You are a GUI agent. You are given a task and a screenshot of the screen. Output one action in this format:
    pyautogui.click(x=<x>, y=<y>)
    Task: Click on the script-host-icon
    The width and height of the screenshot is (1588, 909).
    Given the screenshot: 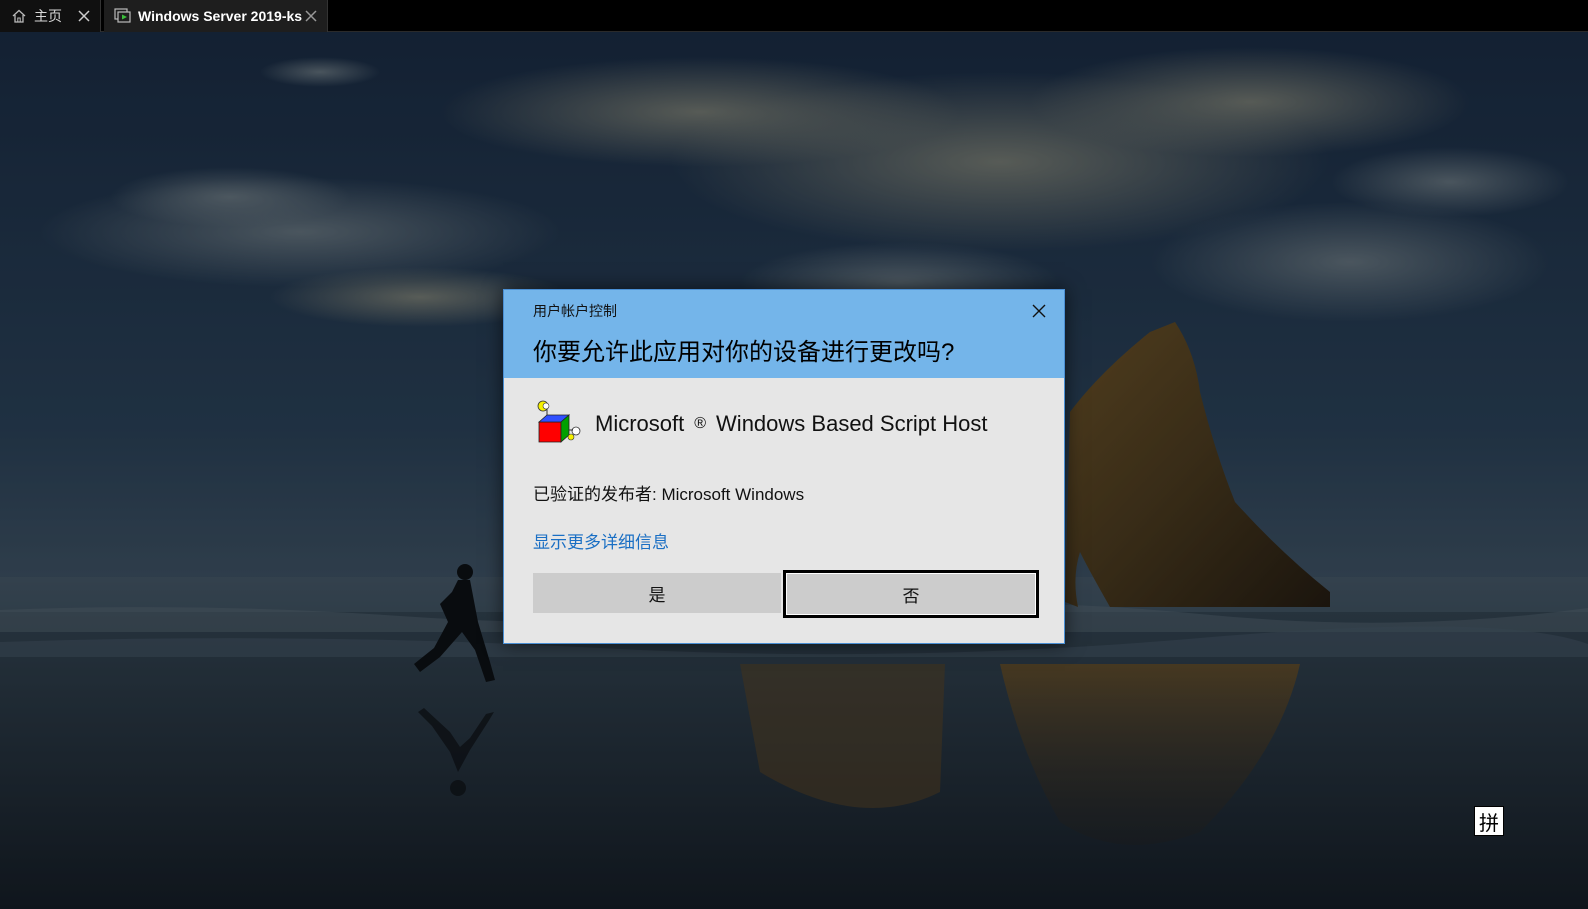 What is the action you would take?
    pyautogui.click(x=559, y=421)
    